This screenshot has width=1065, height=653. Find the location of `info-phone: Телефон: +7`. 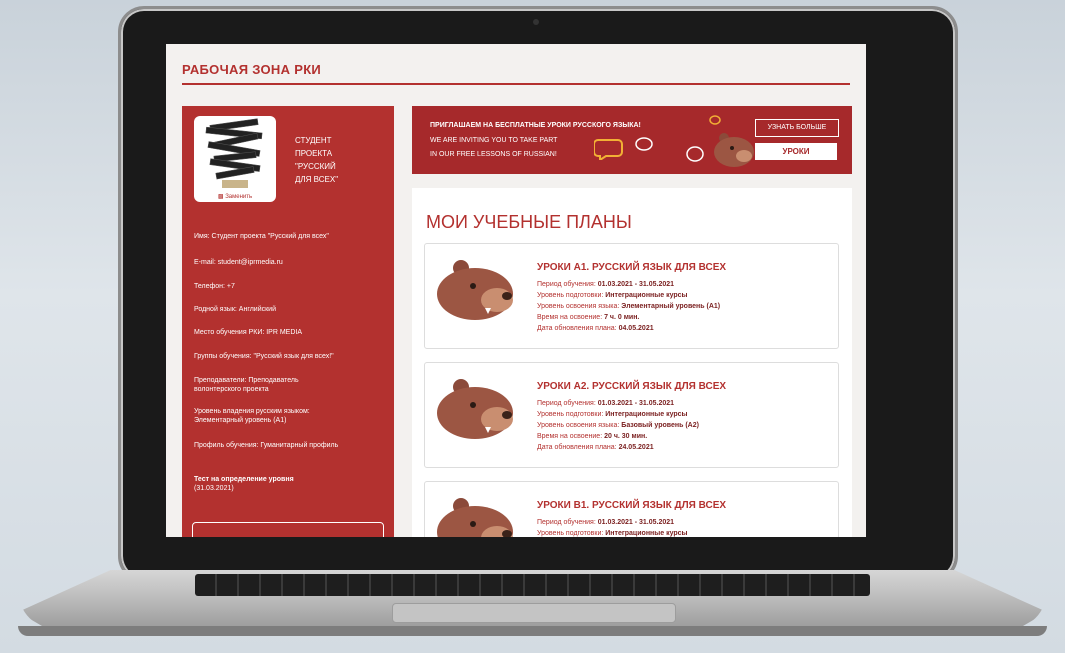

info-phone: Телефон: +7 is located at coordinates (214, 286).